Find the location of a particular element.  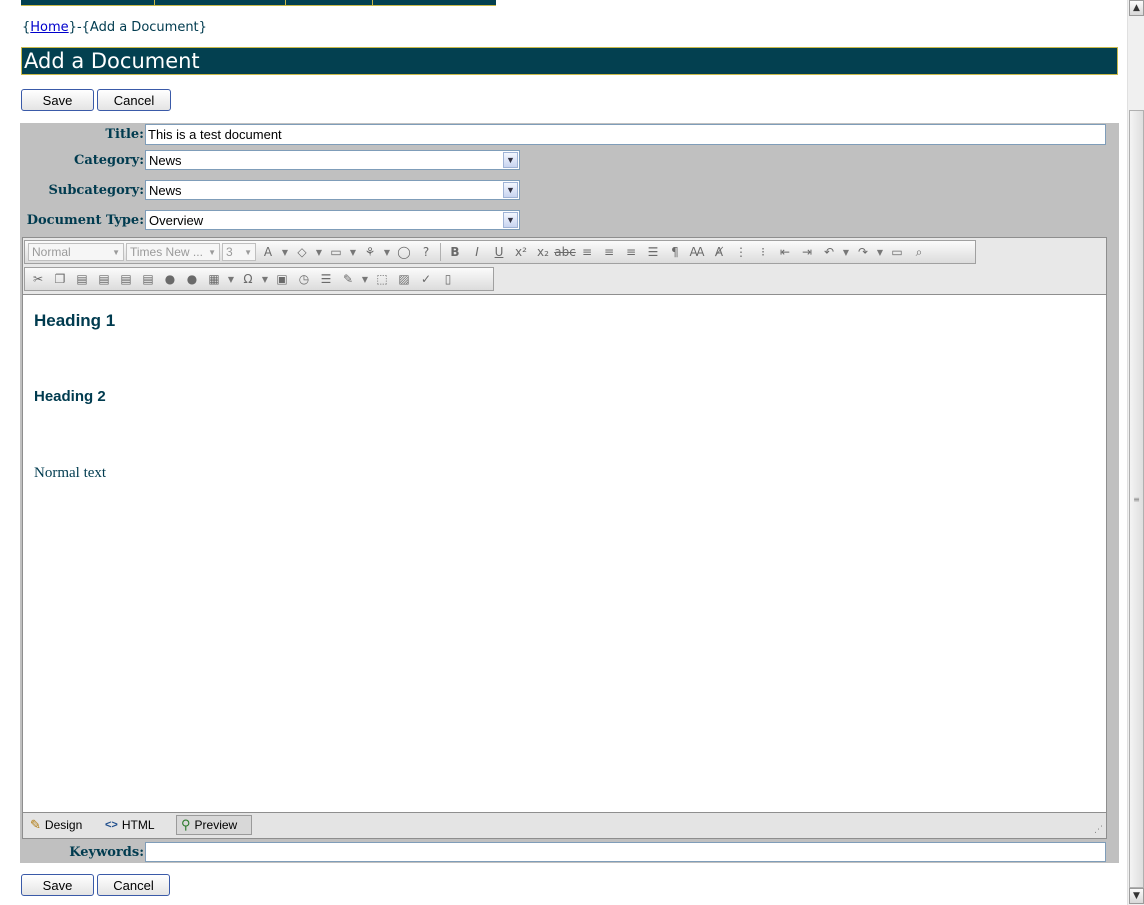

insert-link-icon: ● is located at coordinates (170, 279).